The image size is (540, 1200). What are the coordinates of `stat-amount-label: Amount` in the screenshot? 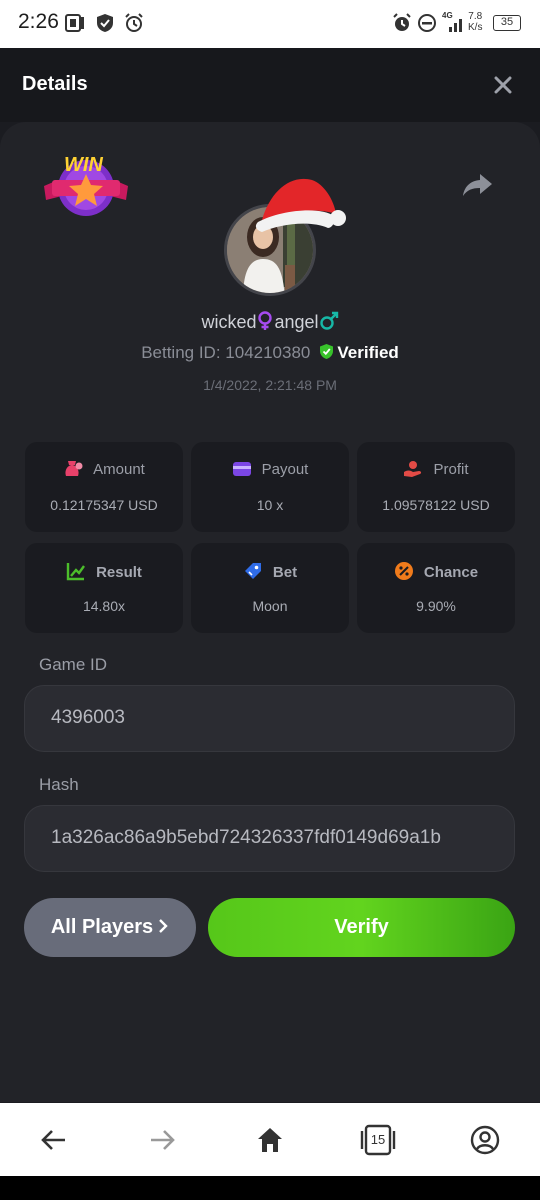 It's located at (119, 469).